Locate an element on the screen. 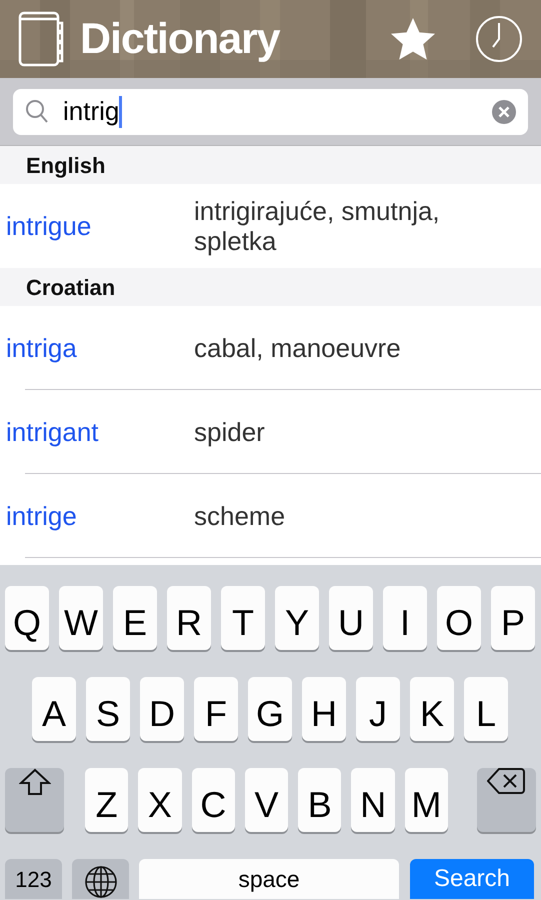 The height and width of the screenshot is (900, 541). key: L is located at coordinates (486, 709).